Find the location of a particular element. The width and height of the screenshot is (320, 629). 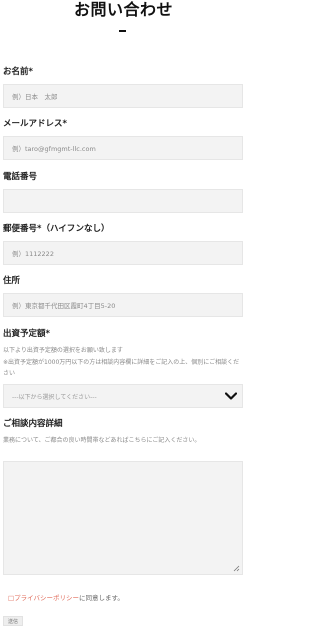

email-input: 例）taro@gfmgmt-llc.com is located at coordinates (123, 148).